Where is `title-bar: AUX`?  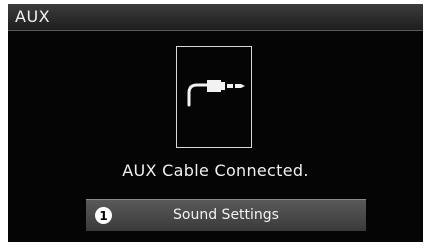
title-bar: AUX is located at coordinates (215, 17).